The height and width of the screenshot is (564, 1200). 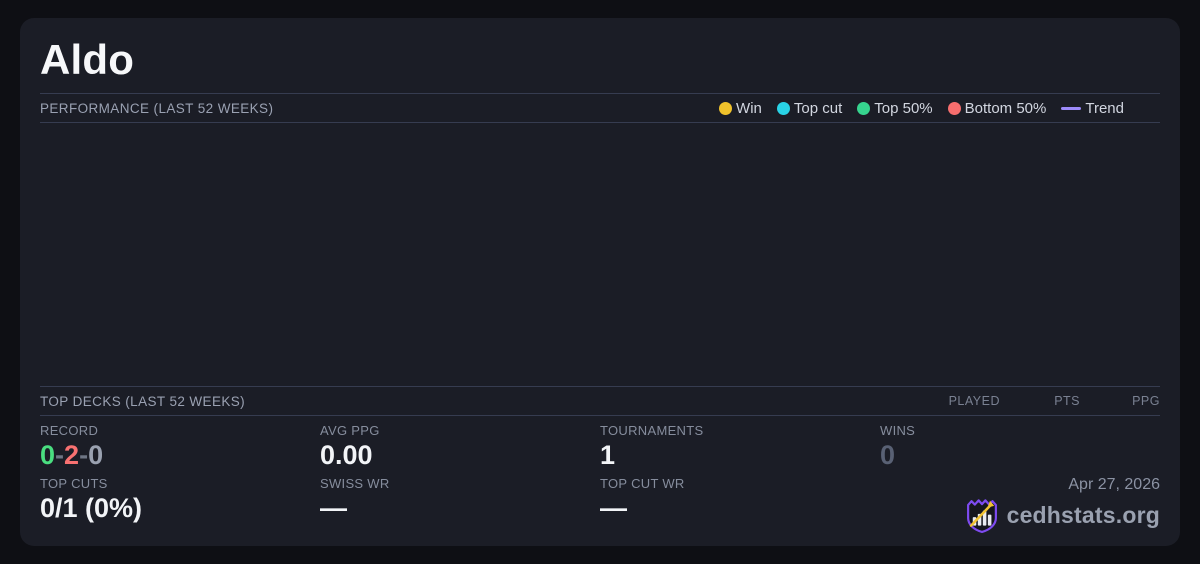 I want to click on legend-item-top-cut: Top cut, so click(x=809, y=108).